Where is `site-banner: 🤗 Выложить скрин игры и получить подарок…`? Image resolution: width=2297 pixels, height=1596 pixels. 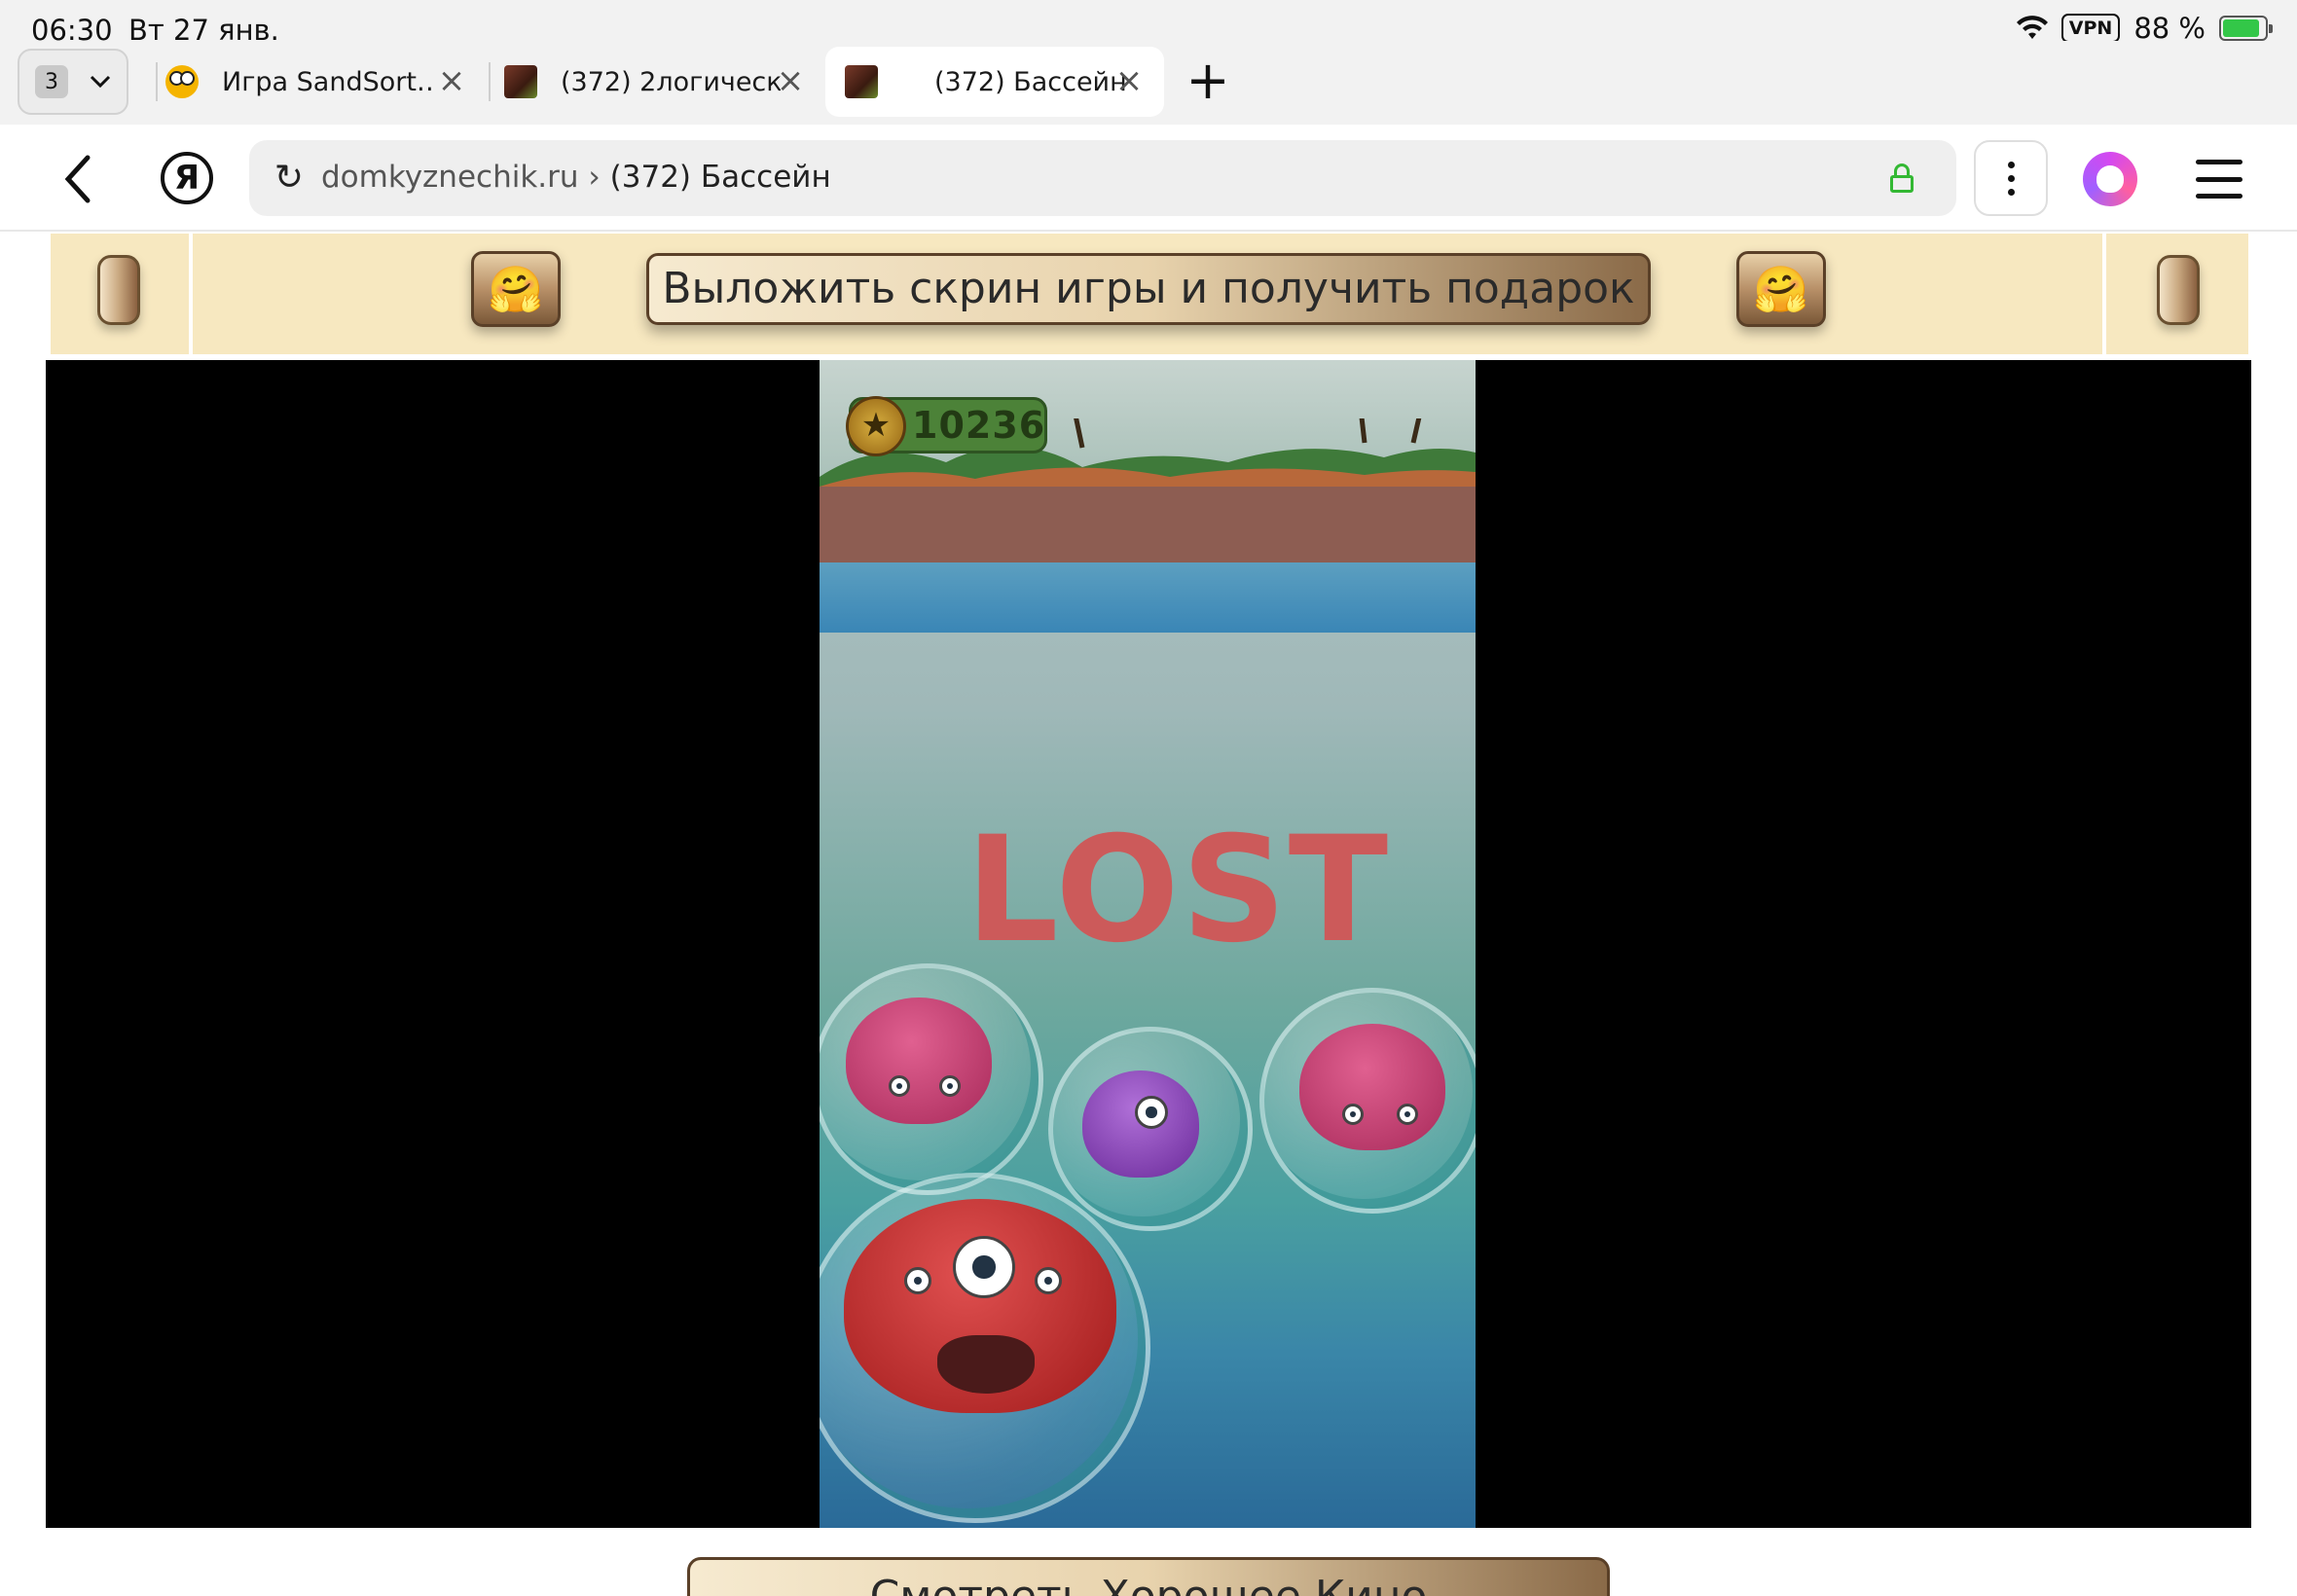
site-banner: 🤗 Выложить скрин игры и получить подарок… is located at coordinates (1149, 294).